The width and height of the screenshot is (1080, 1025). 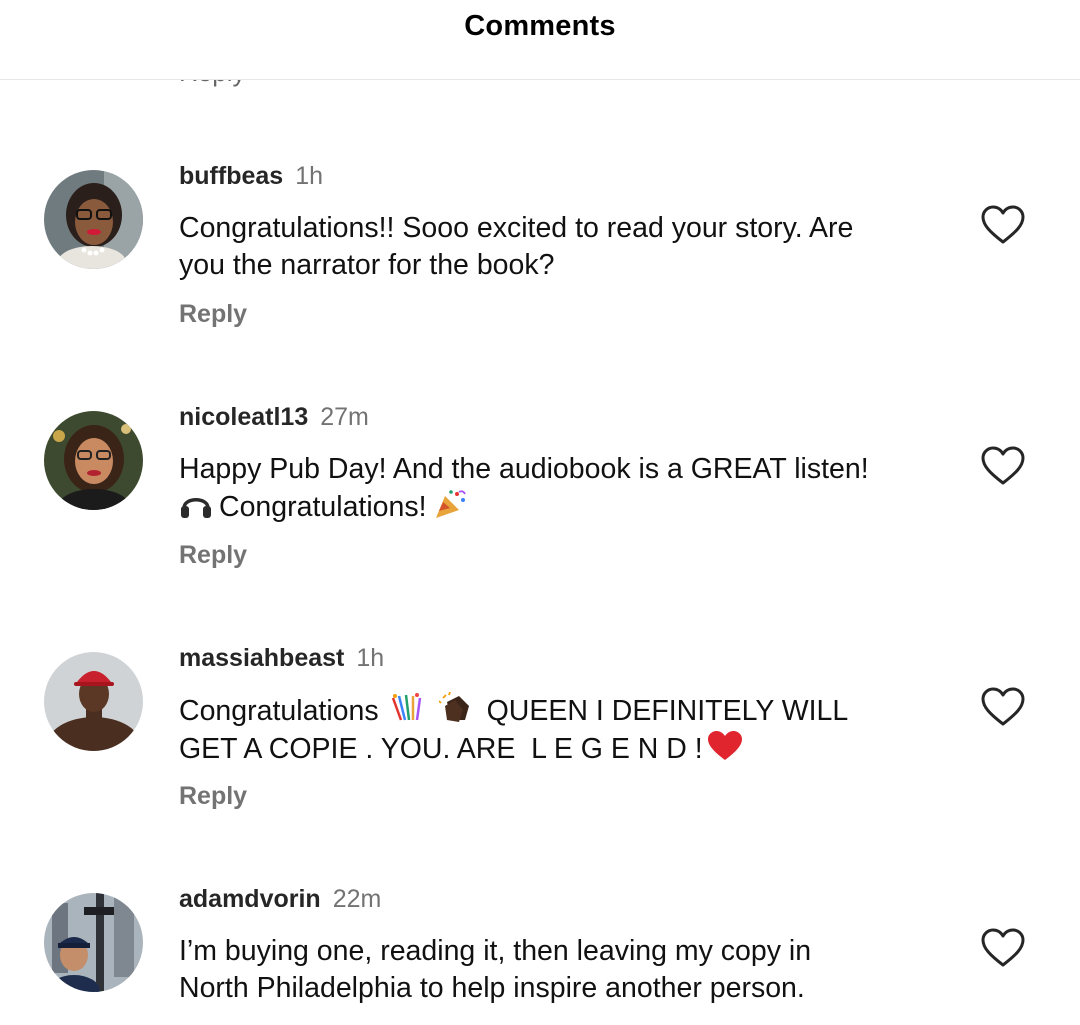 What do you see at coordinates (279, 711) in the screenshot?
I see `comment-text-fragment: Congratulations` at bounding box center [279, 711].